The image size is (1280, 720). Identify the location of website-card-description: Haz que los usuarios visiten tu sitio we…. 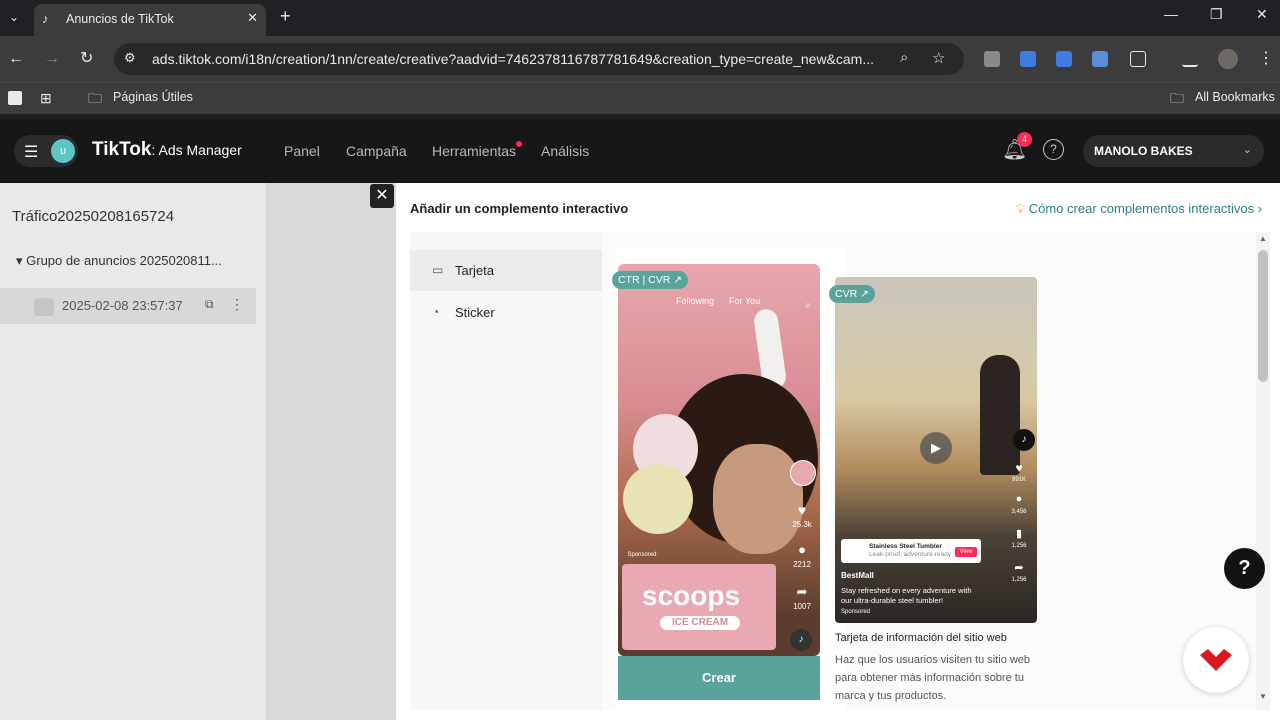
(933, 678).